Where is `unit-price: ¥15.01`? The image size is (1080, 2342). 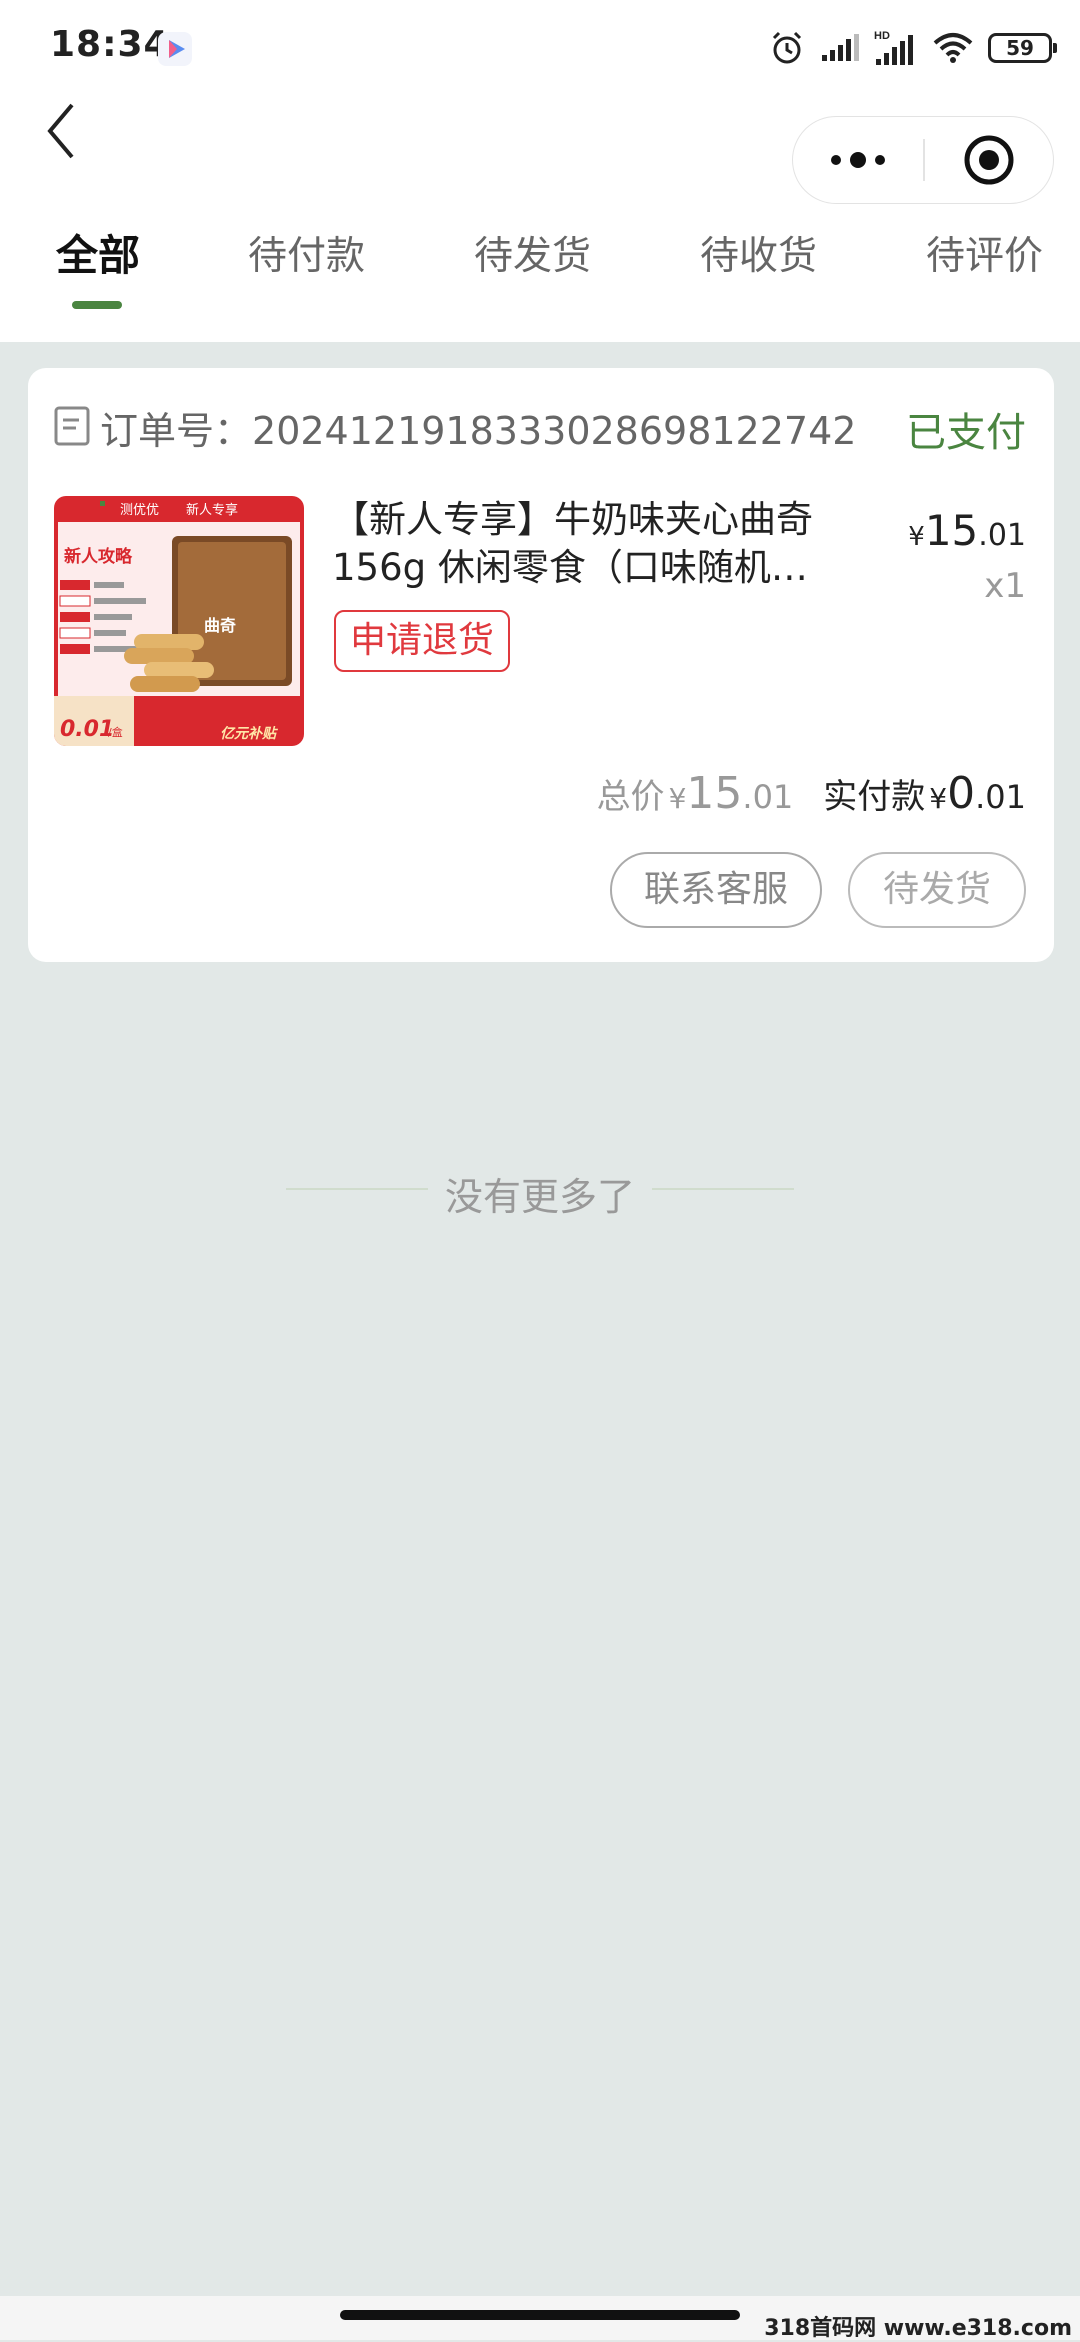 unit-price: ¥15.01 is located at coordinates (967, 530).